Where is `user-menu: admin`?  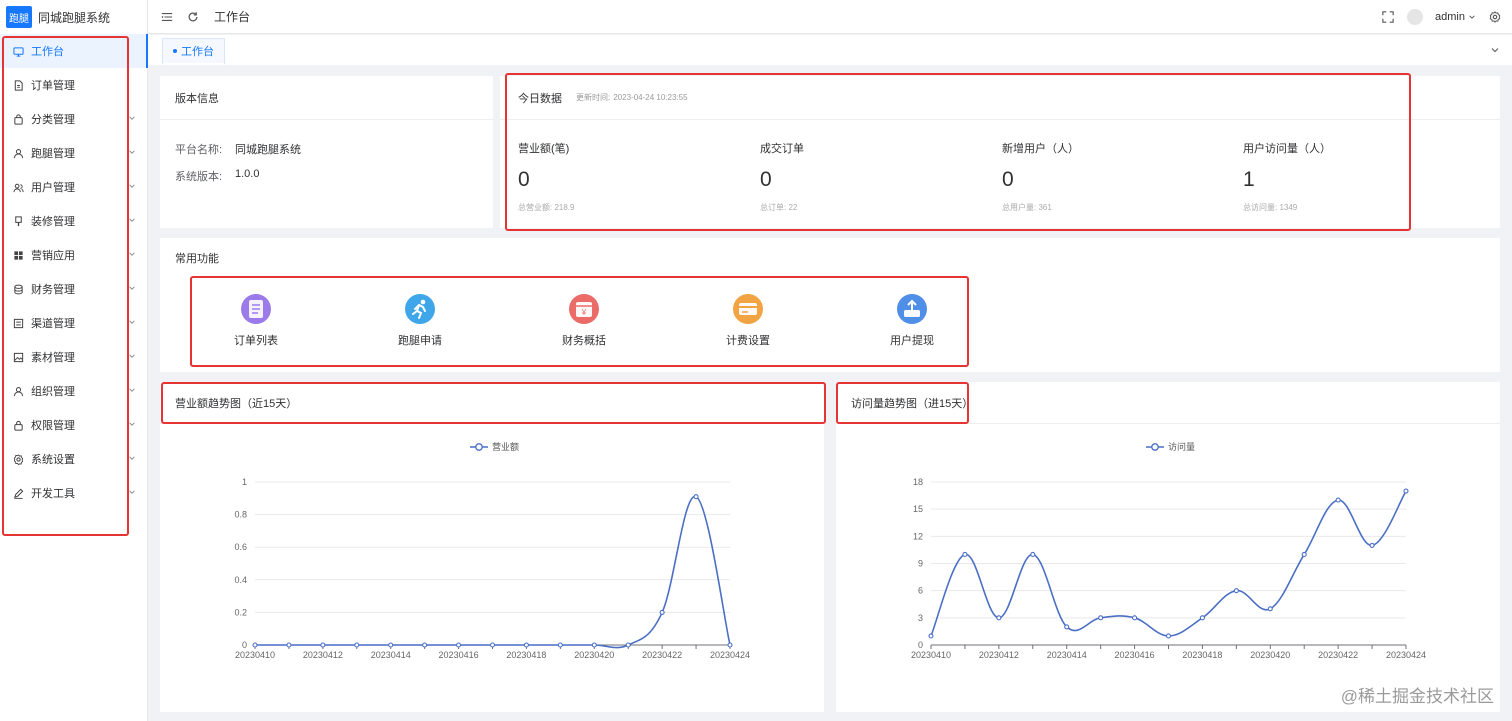 user-menu: admin is located at coordinates (1455, 17).